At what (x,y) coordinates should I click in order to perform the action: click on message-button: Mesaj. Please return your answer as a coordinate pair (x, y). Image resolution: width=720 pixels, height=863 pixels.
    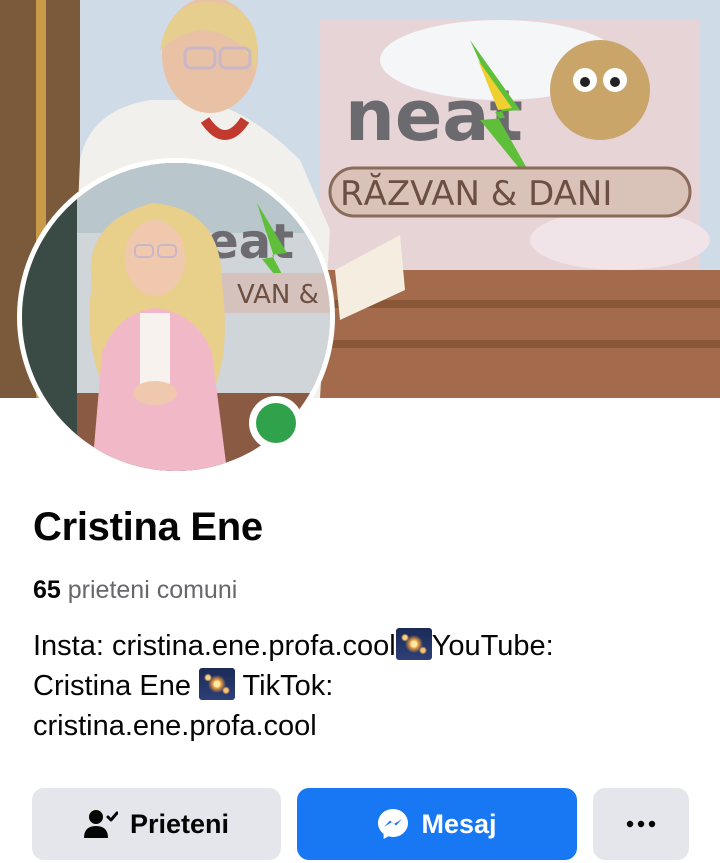
    Looking at the image, I should click on (437, 824).